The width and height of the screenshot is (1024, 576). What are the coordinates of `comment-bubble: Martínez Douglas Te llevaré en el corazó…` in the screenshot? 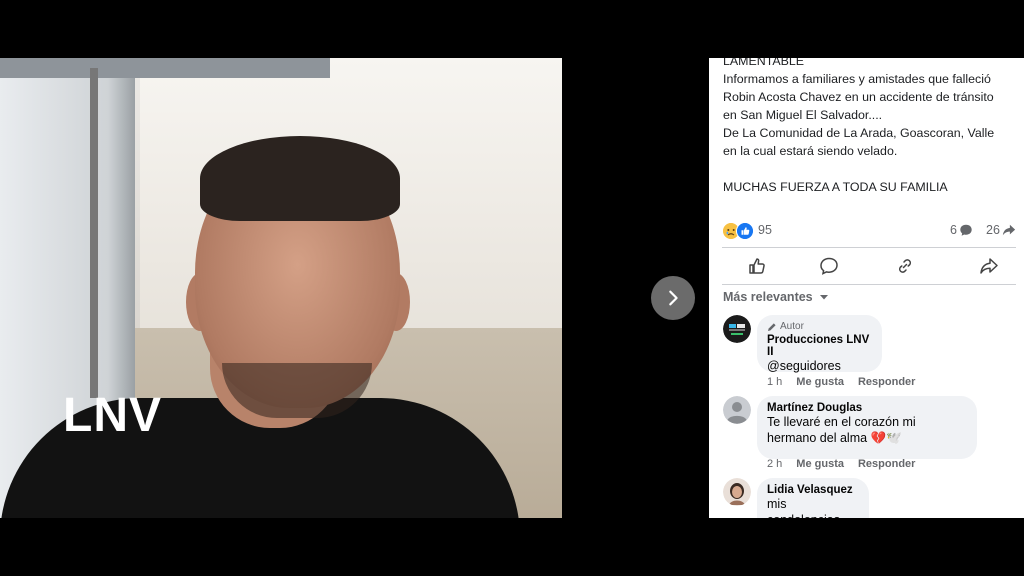 It's located at (867, 427).